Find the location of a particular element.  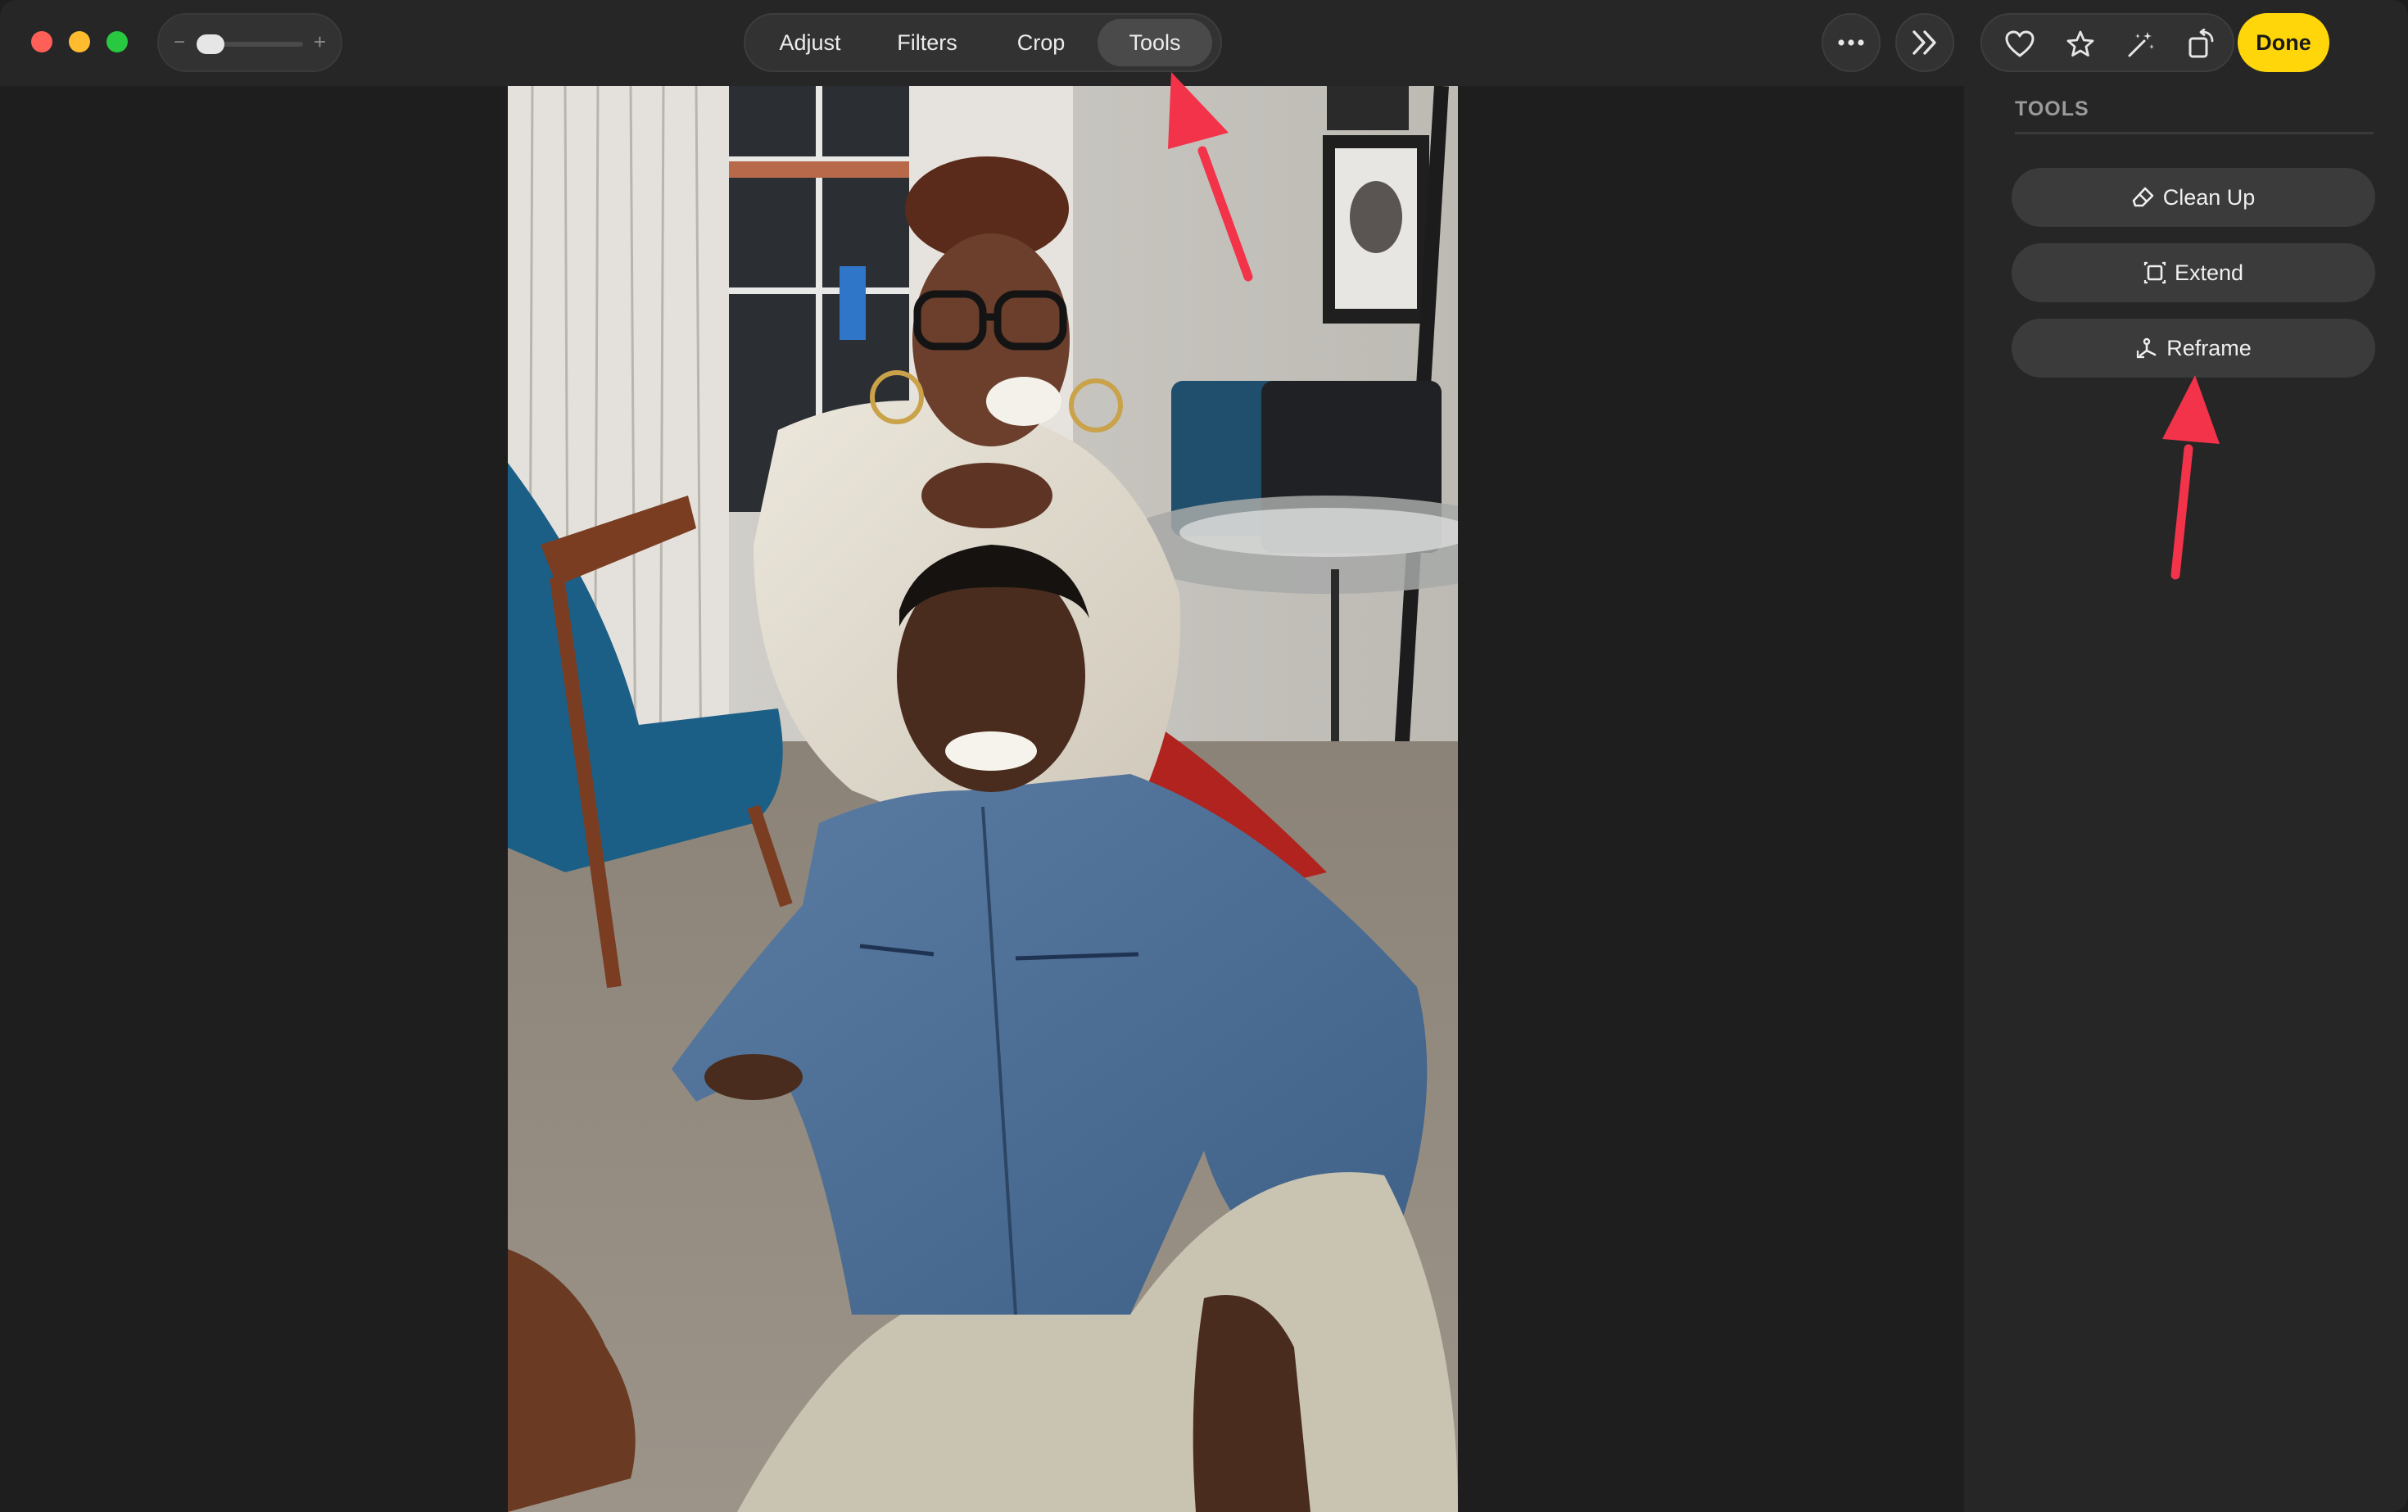

auto-enhance-button is located at coordinates (2141, 44).